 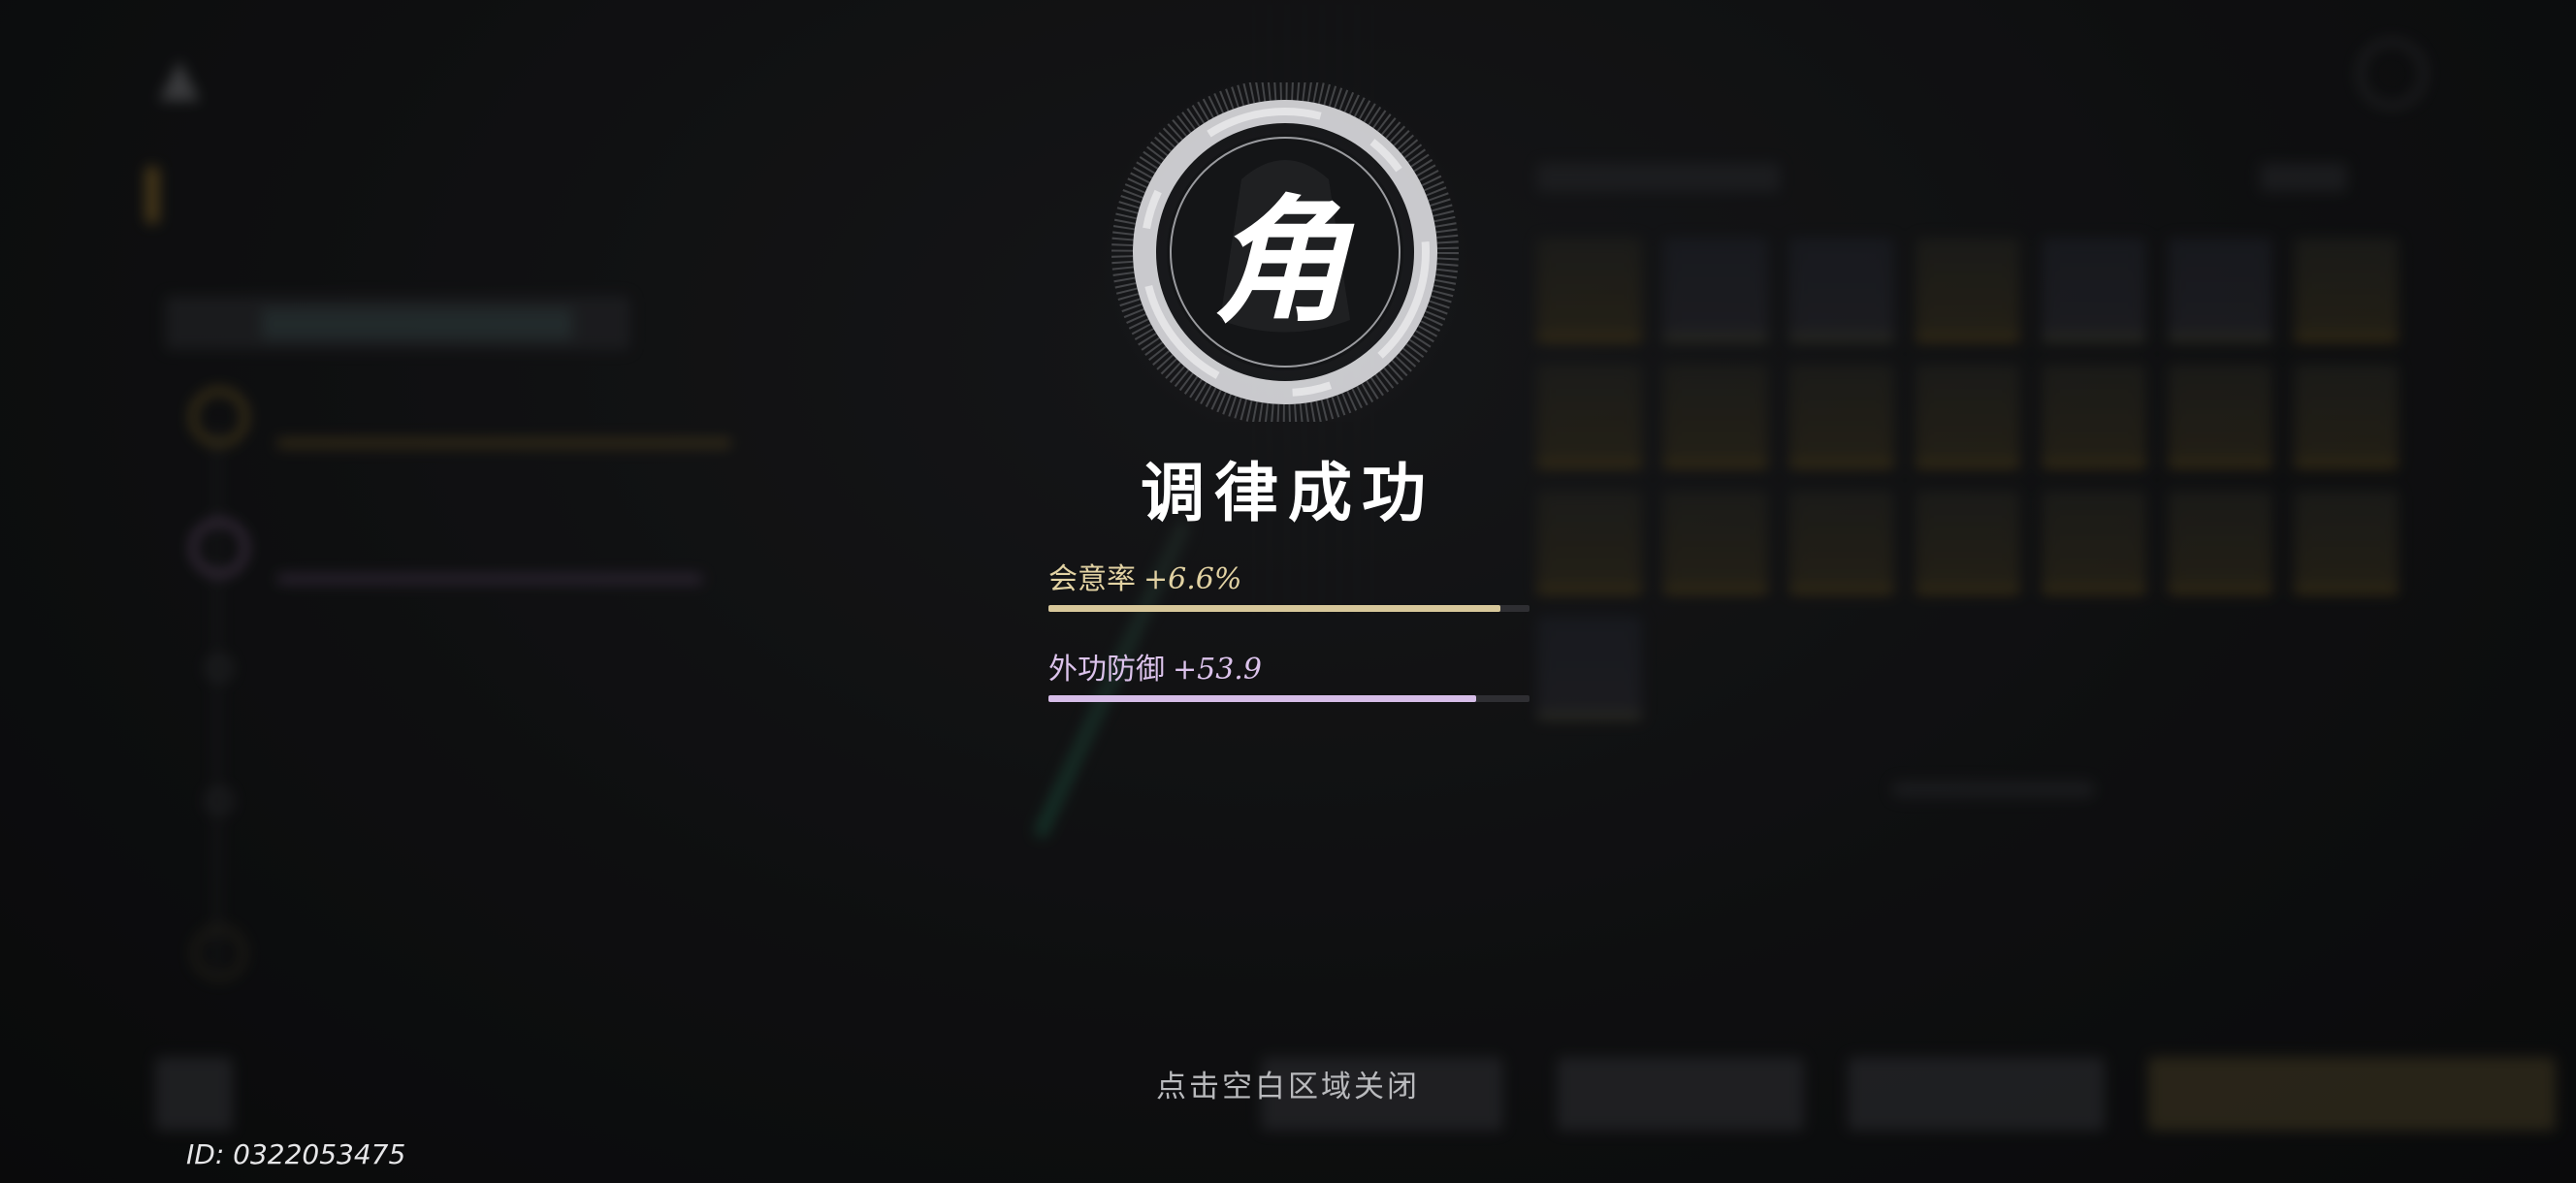 I want to click on stat-value: +53.9, so click(x=1217, y=670).